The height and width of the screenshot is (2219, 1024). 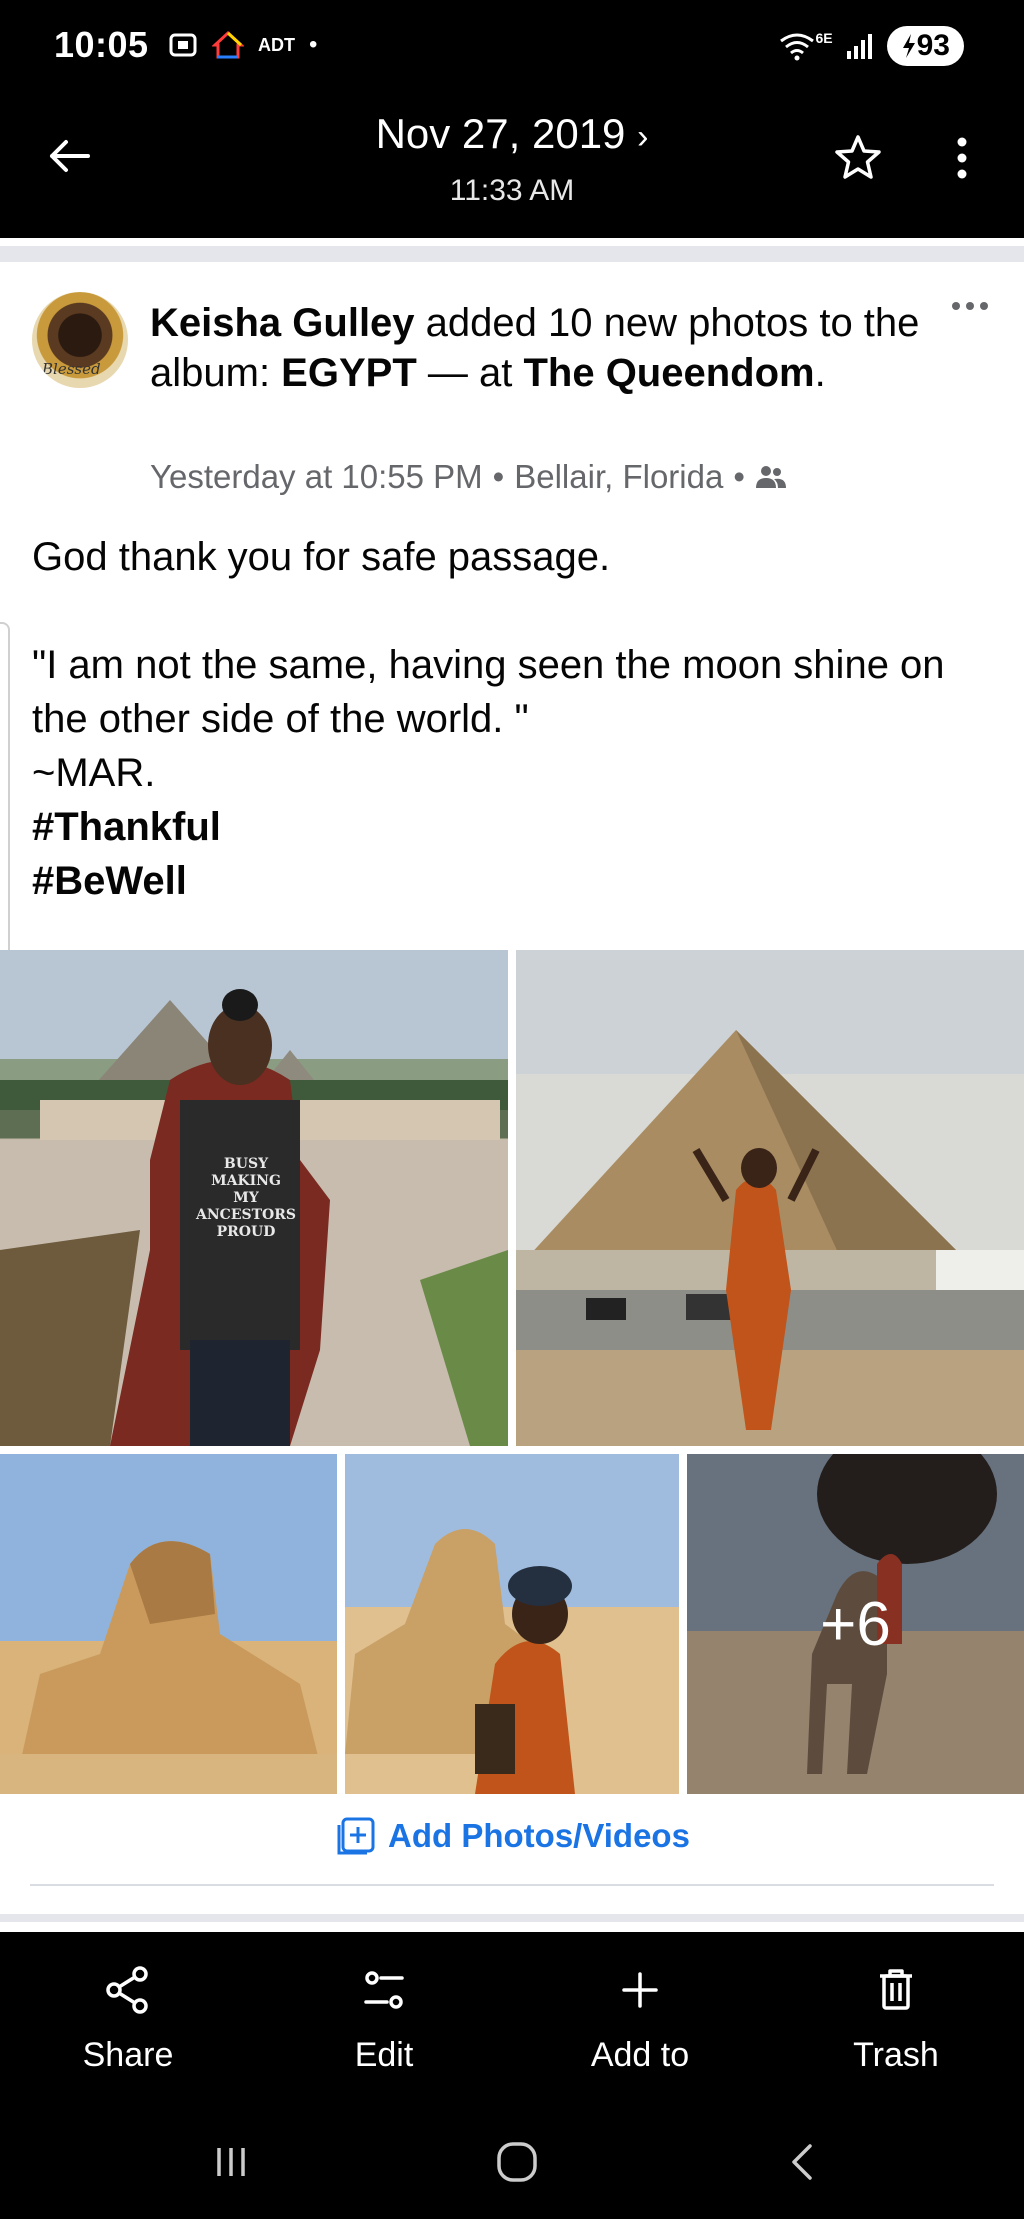 I want to click on action-bar: Share Edit Add to Trash, so click(x=512, y=2017).